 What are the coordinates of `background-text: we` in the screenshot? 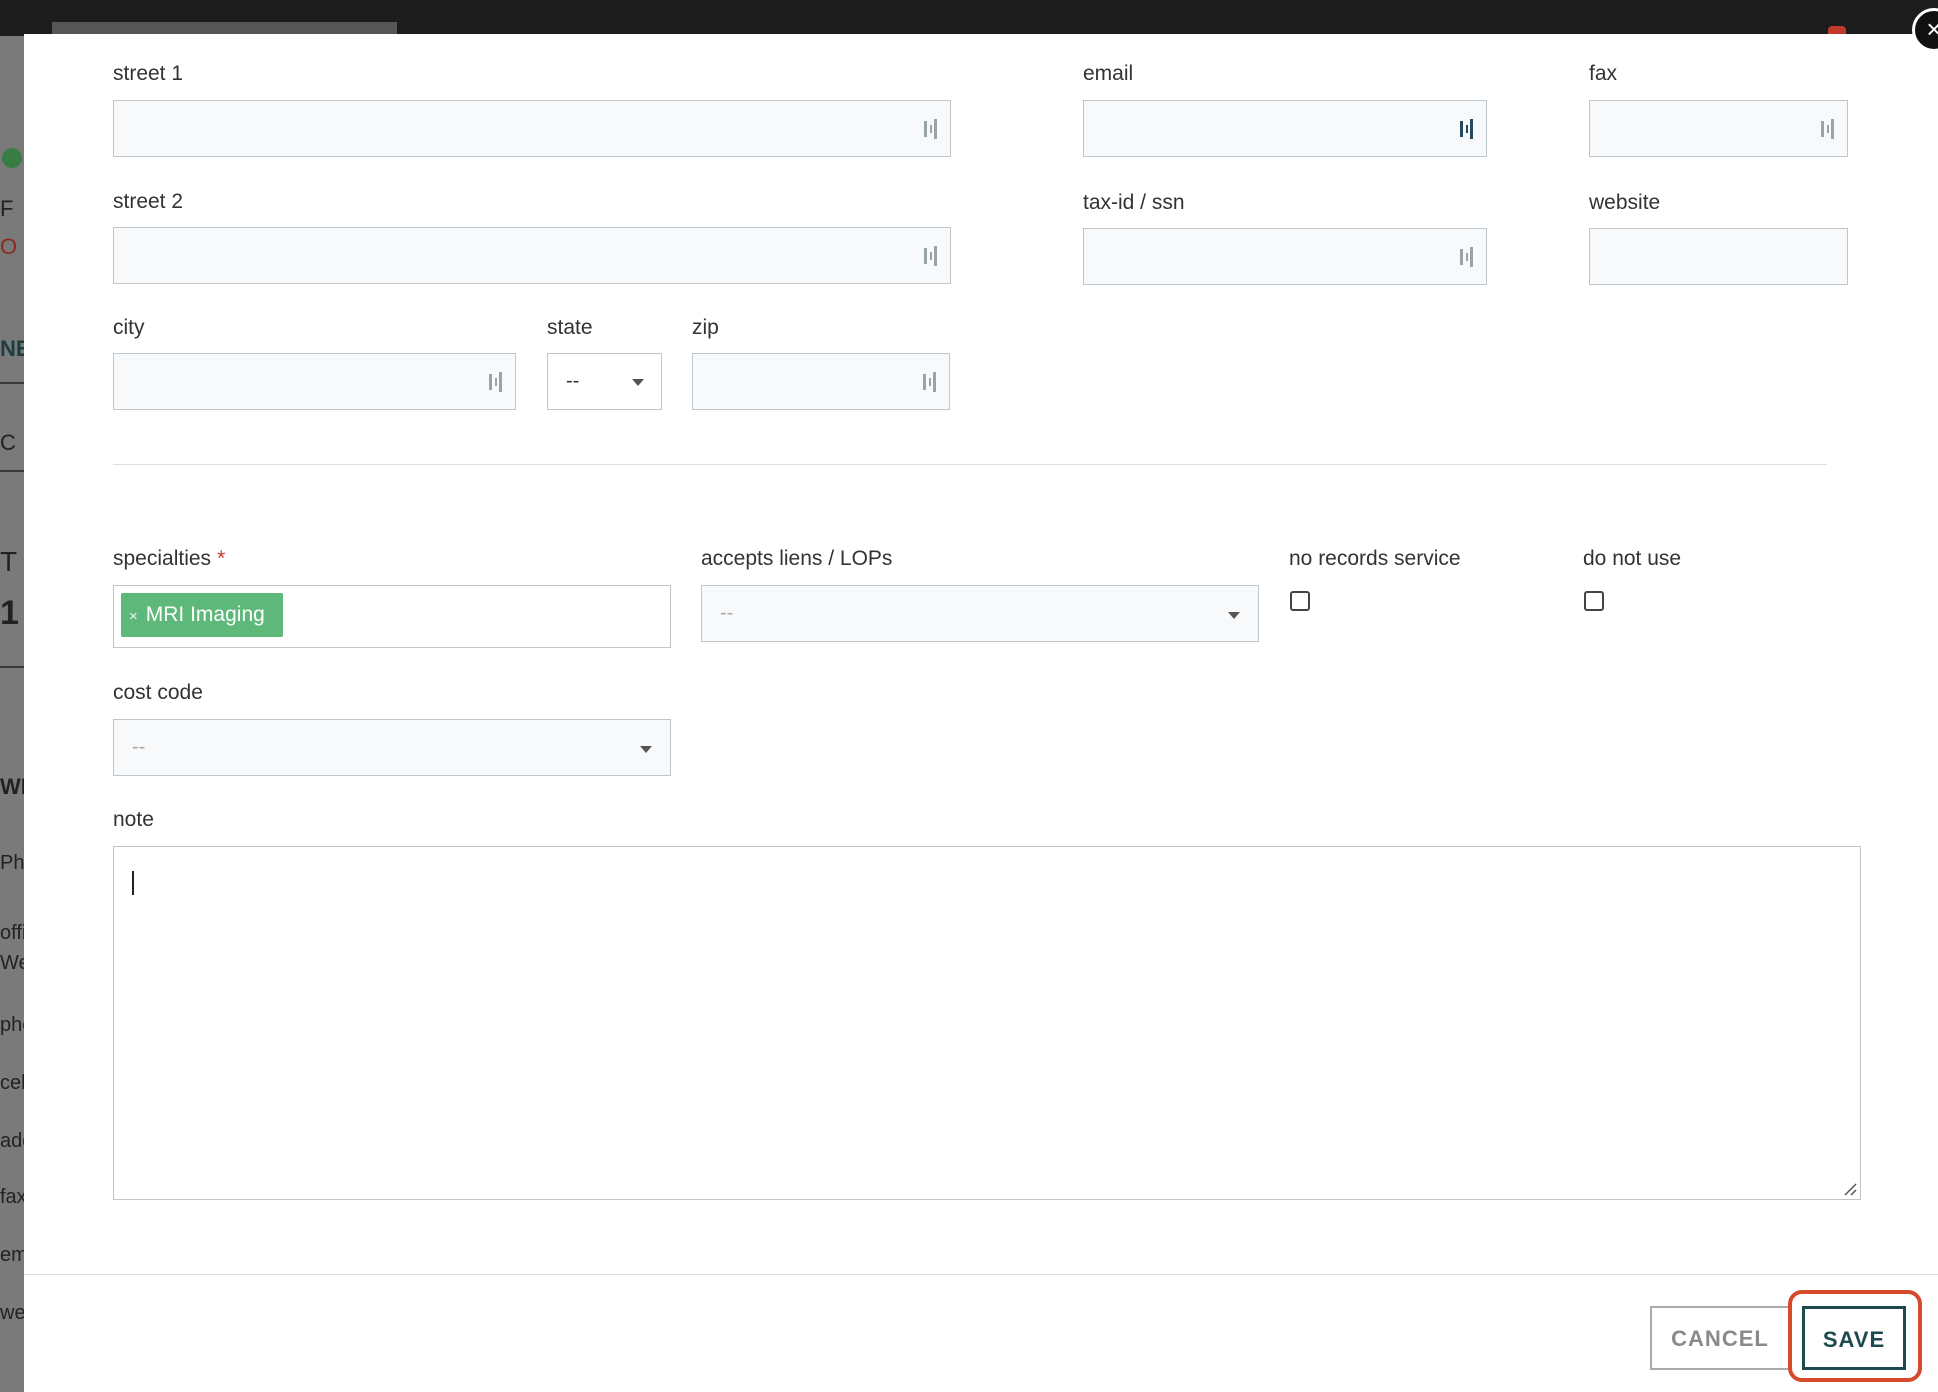 It's located at (12, 1313).